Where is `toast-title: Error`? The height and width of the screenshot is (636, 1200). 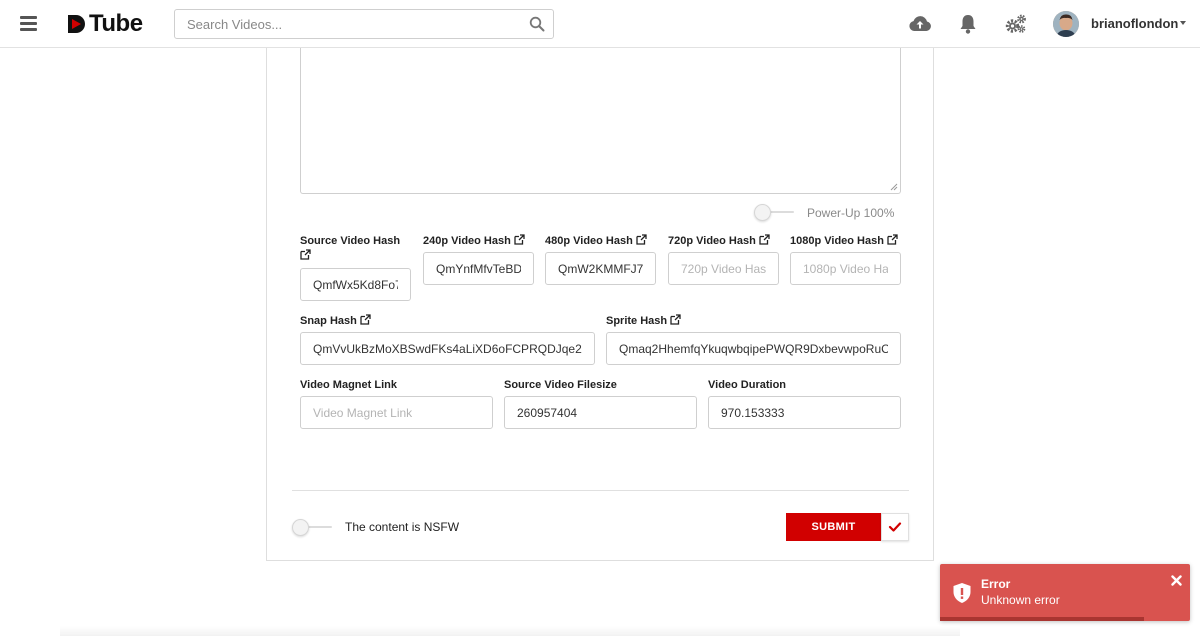 toast-title: Error is located at coordinates (996, 584).